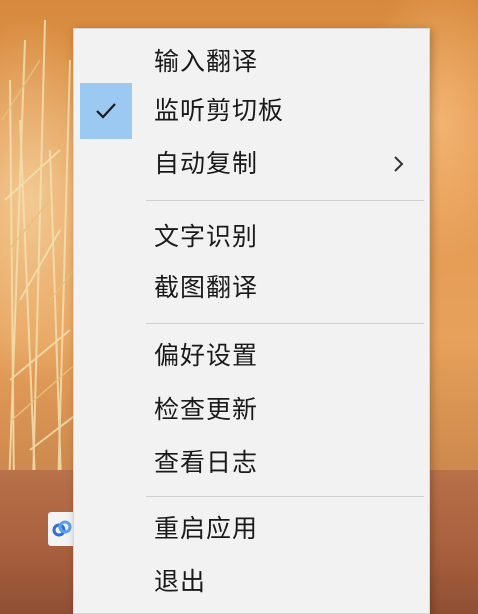 The width and height of the screenshot is (478, 614). What do you see at coordinates (206, 528) in the screenshot?
I see `menu-item-label: 重启应用` at bounding box center [206, 528].